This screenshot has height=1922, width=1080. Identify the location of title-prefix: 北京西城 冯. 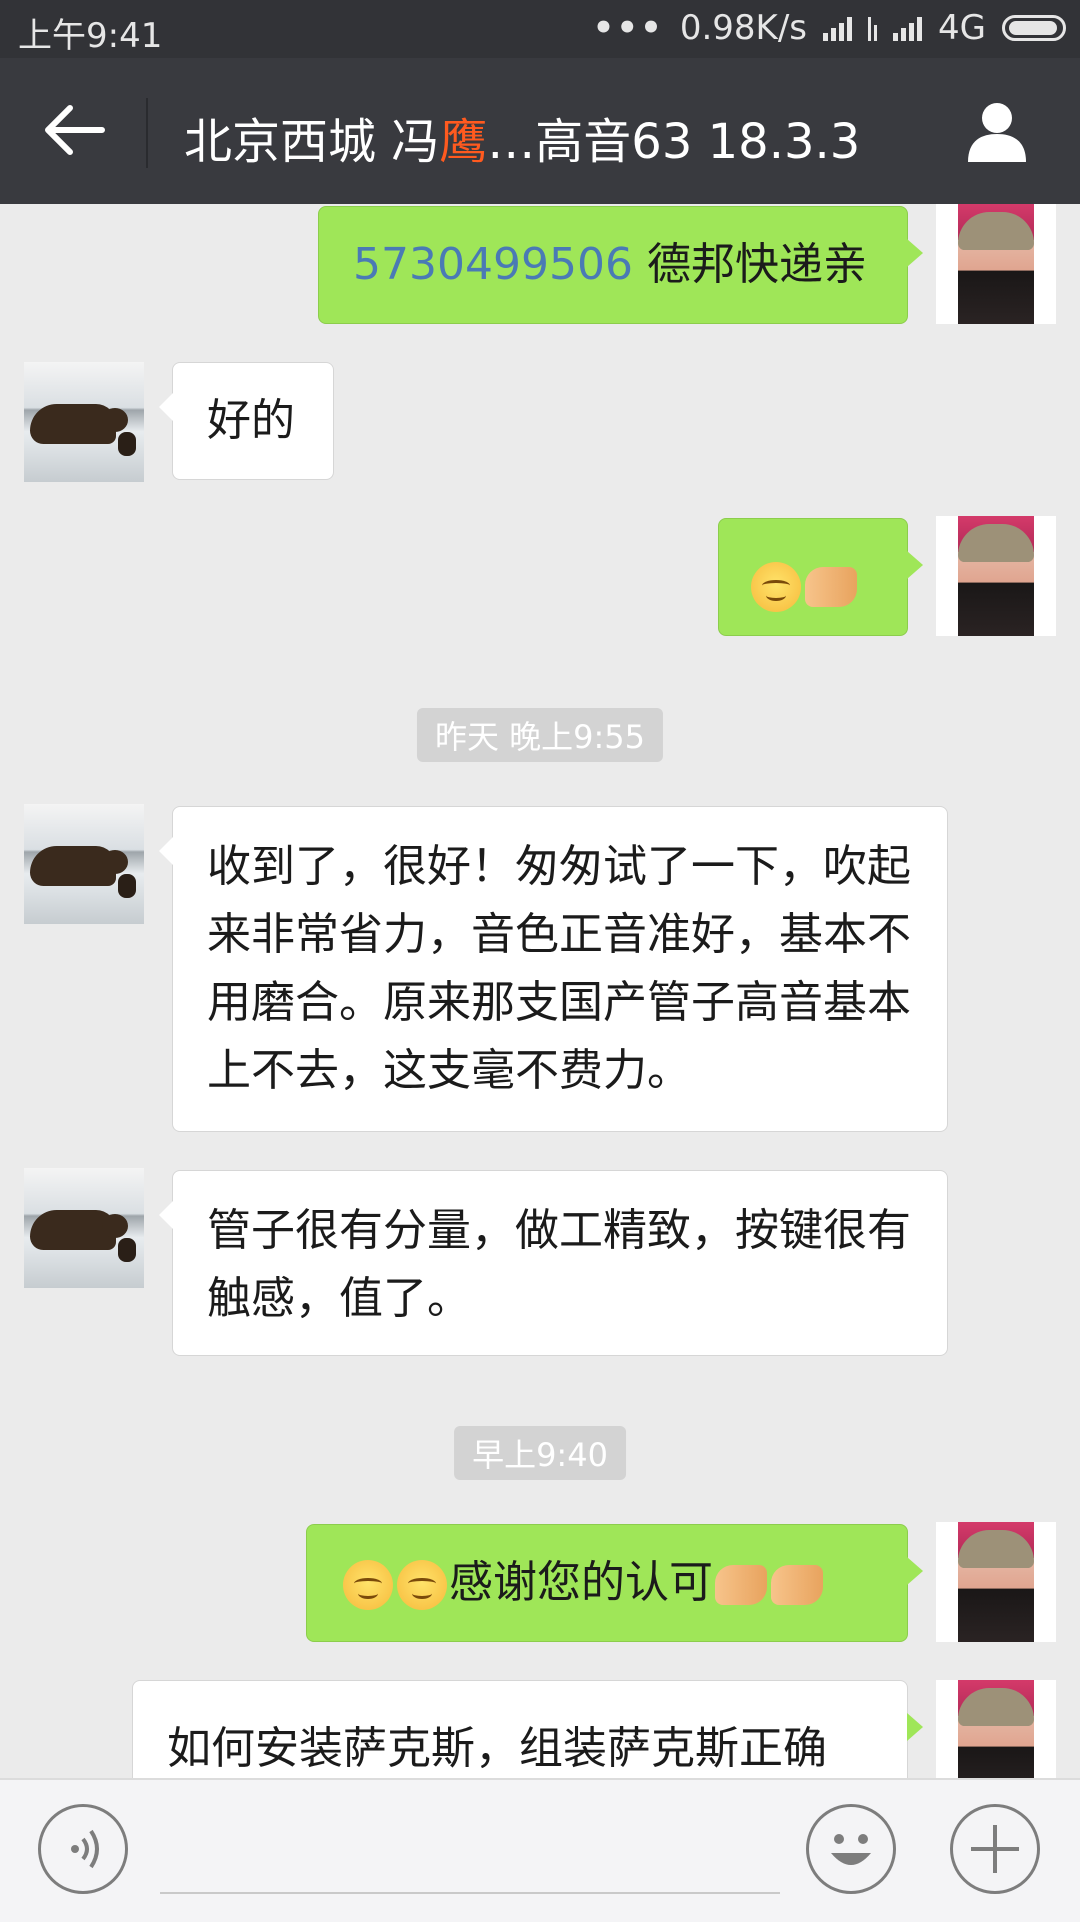
(312, 142).